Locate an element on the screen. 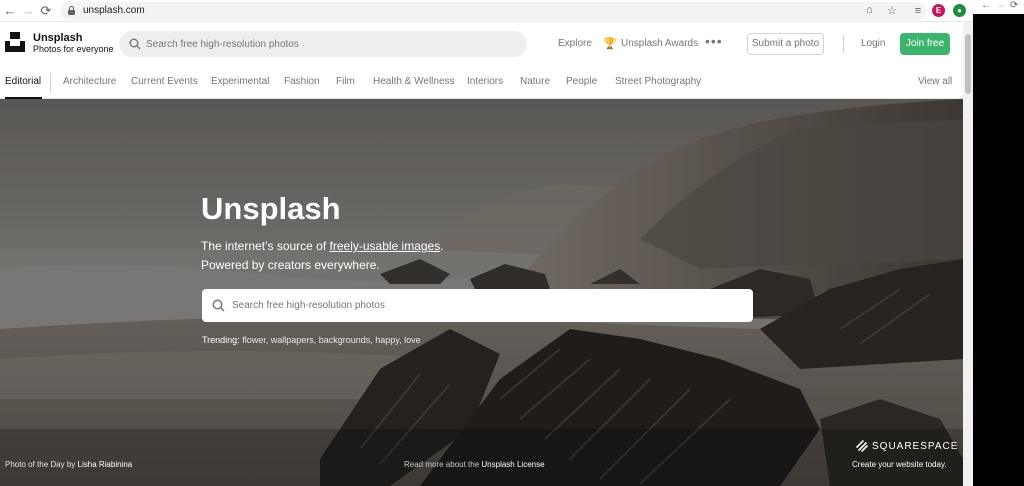 This screenshot has height=486, width=1024. scrollbar-thumb is located at coordinates (968, 64).